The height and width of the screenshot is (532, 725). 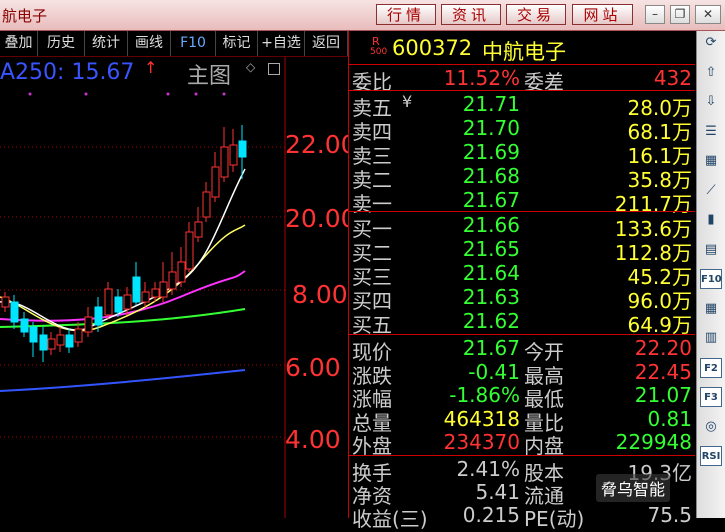 What do you see at coordinates (711, 132) in the screenshot?
I see `list-icon: ☰` at bounding box center [711, 132].